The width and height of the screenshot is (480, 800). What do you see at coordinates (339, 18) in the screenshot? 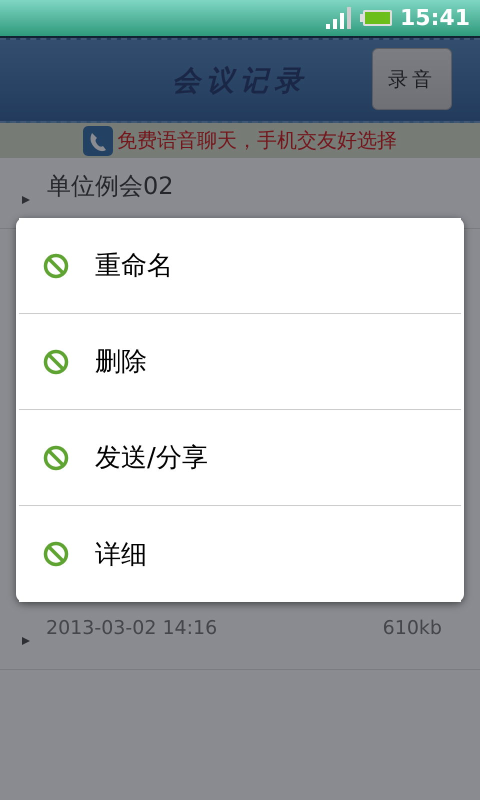
I see `signal-icon` at bounding box center [339, 18].